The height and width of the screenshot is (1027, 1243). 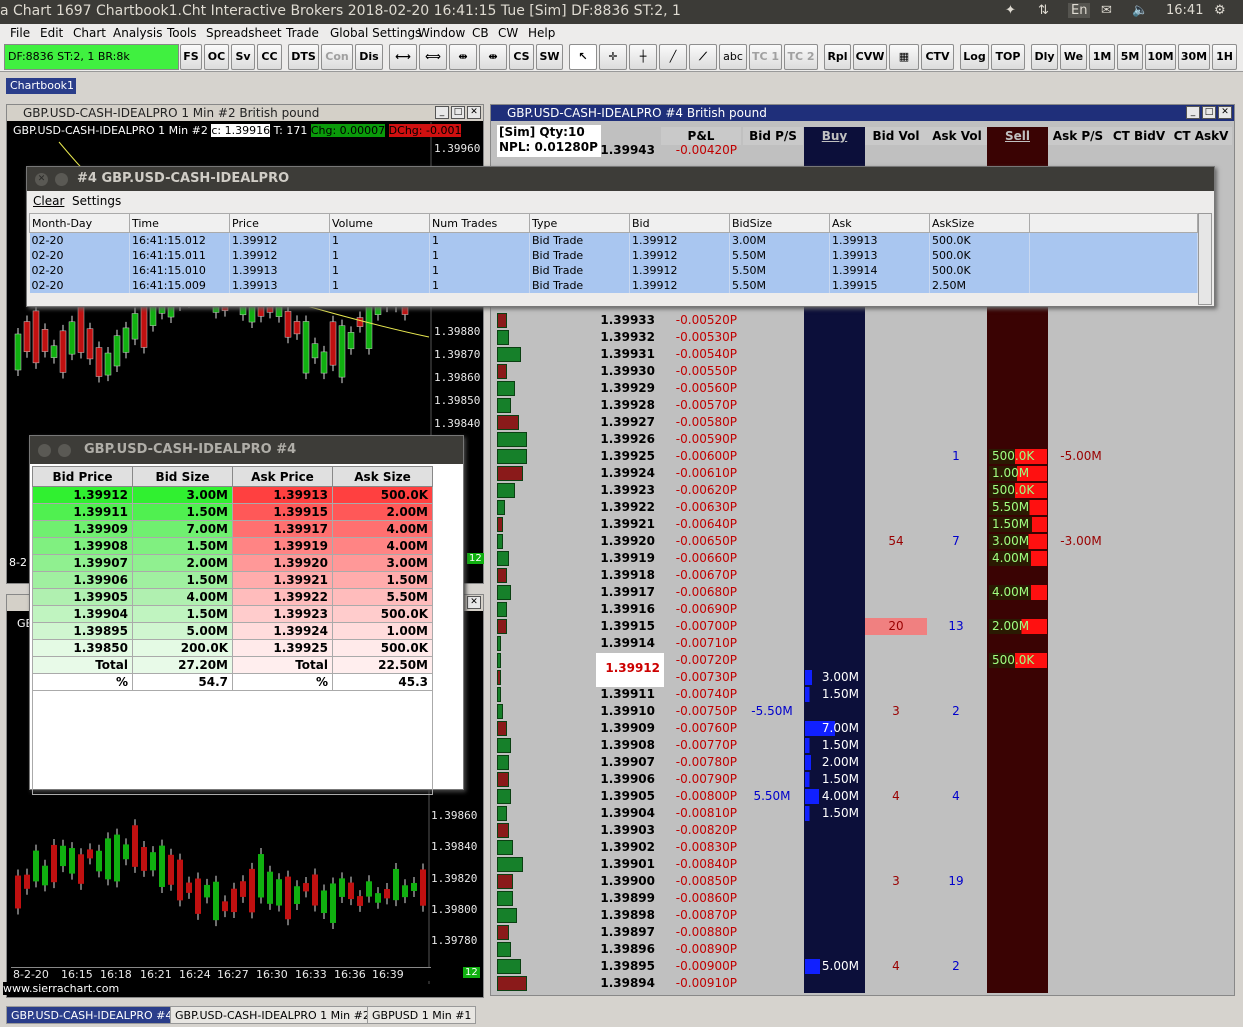 I want to click on menu-settings: Settings, so click(x=96, y=201).